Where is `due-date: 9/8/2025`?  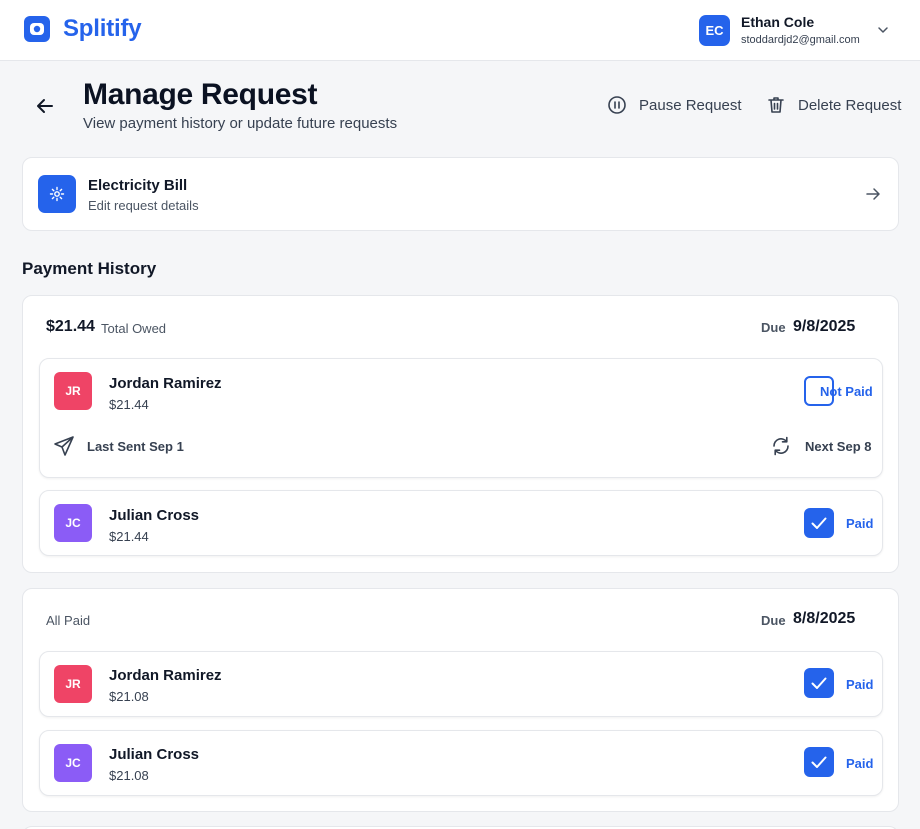 due-date: 9/8/2025 is located at coordinates (824, 326).